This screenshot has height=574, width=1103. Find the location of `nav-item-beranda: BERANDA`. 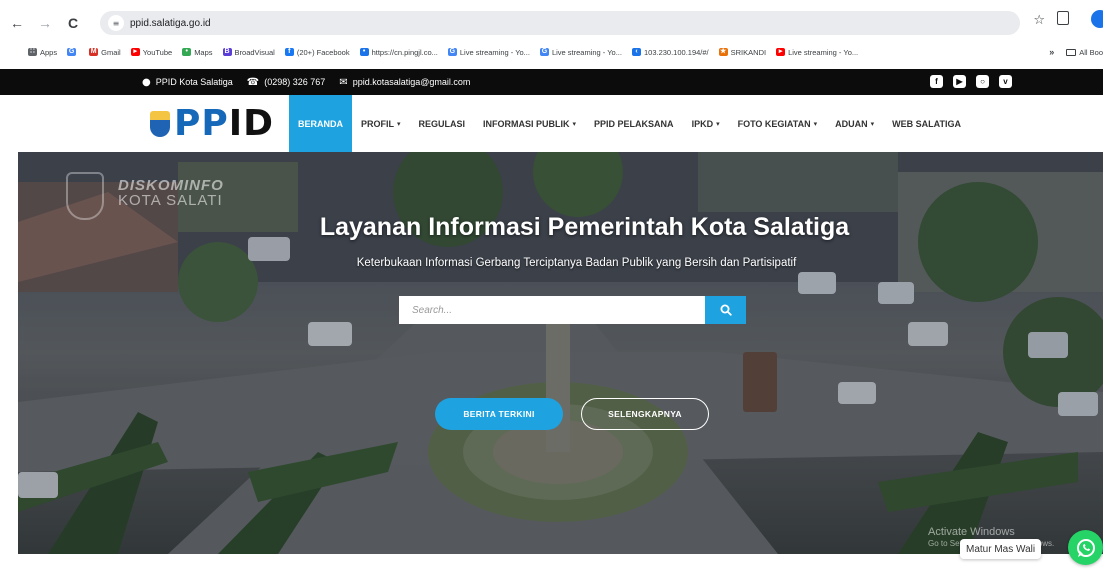

nav-item-beranda: BERANDA is located at coordinates (320, 123).